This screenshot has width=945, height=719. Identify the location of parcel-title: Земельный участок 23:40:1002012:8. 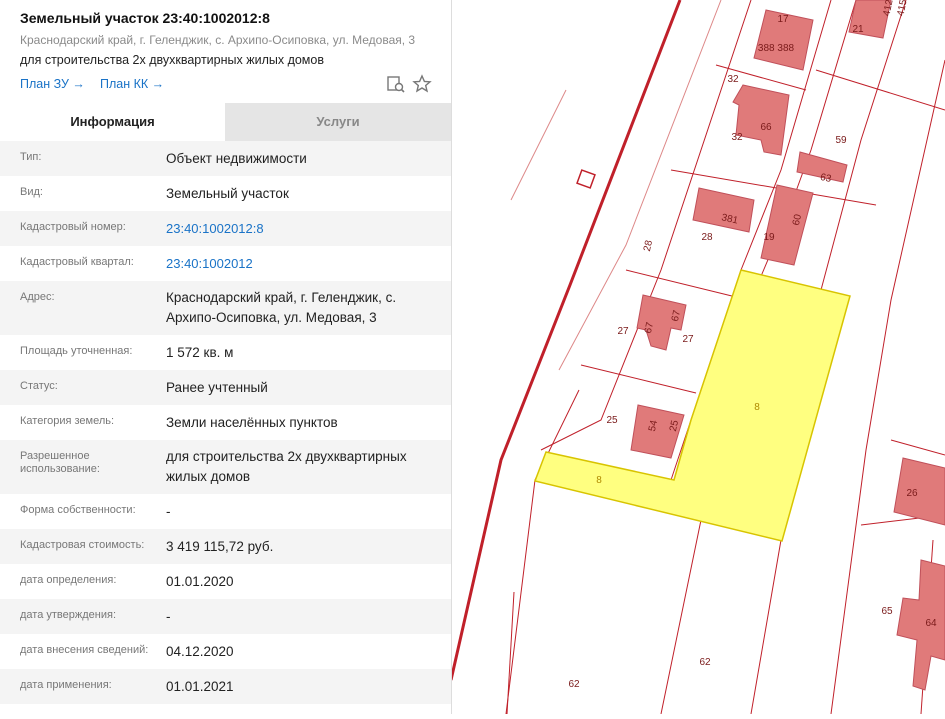
(145, 18).